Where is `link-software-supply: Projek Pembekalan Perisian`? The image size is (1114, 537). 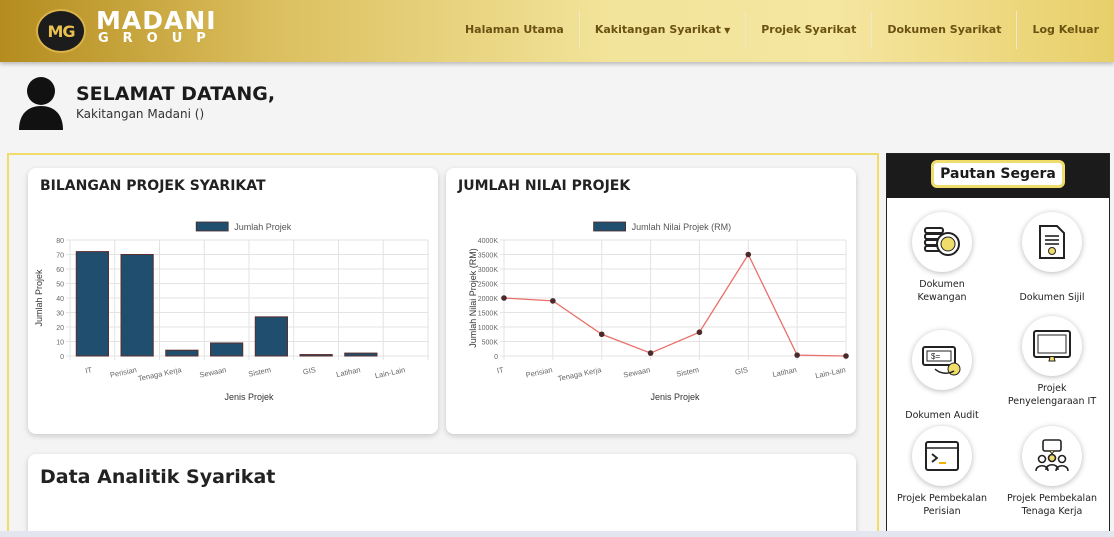 link-software-supply: Projek Pembekalan Perisian is located at coordinates (942, 472).